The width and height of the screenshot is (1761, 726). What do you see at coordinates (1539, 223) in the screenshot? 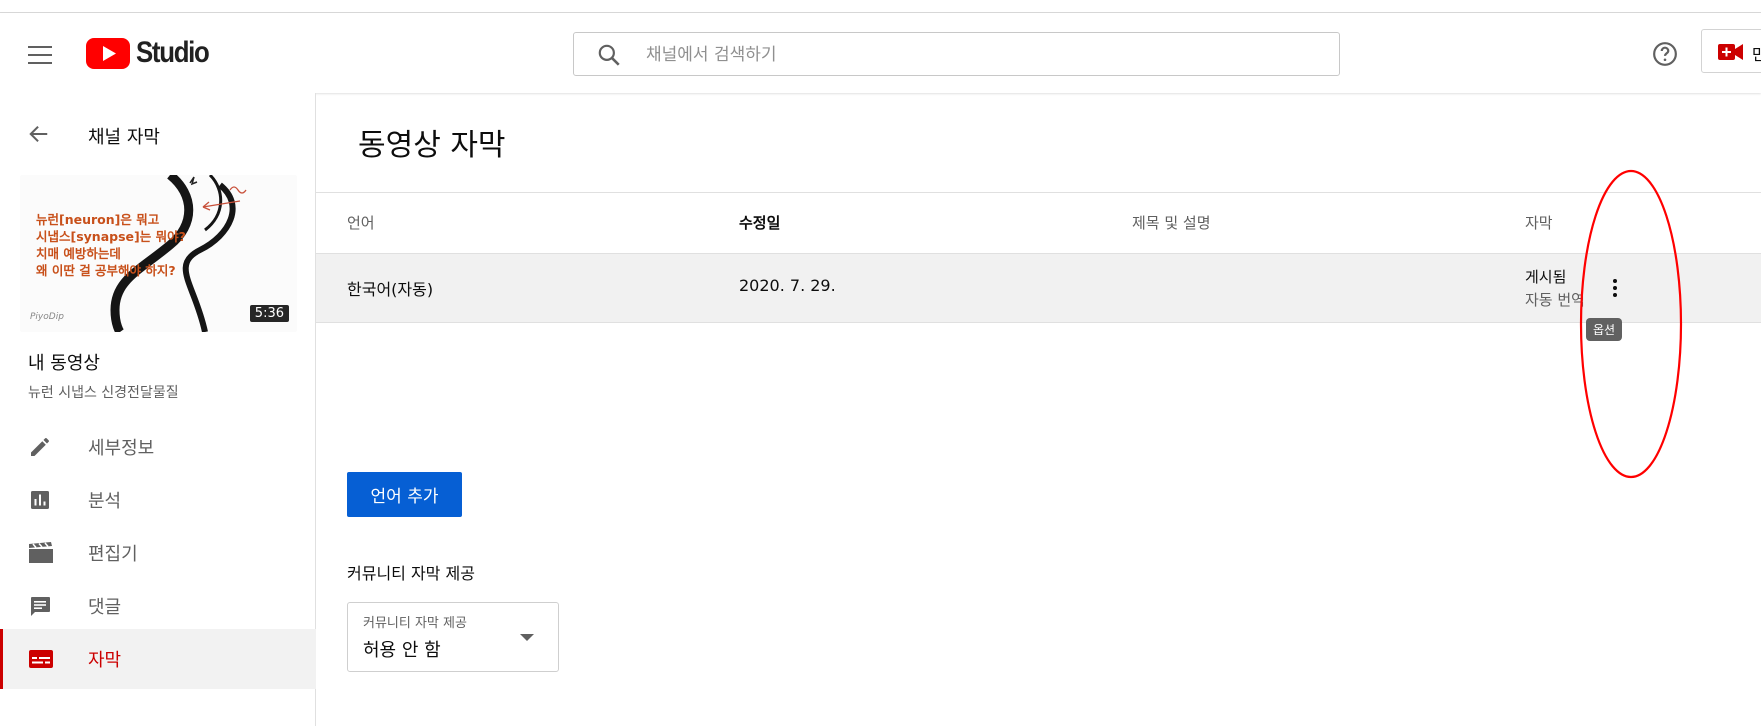
I see `column-header-subtitles: 자막` at bounding box center [1539, 223].